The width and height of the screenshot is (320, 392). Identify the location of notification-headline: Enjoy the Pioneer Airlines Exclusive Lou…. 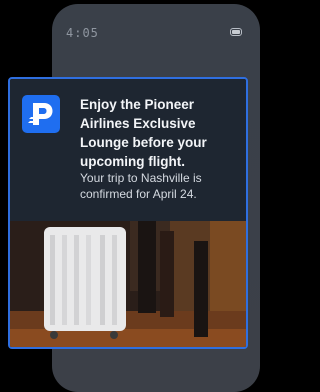
(143, 133).